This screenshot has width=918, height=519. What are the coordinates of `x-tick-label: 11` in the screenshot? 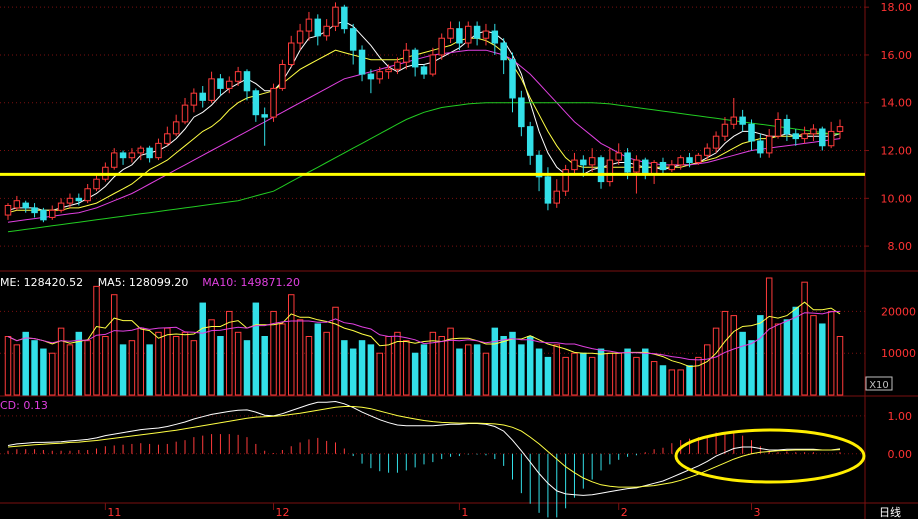 It's located at (114, 512).